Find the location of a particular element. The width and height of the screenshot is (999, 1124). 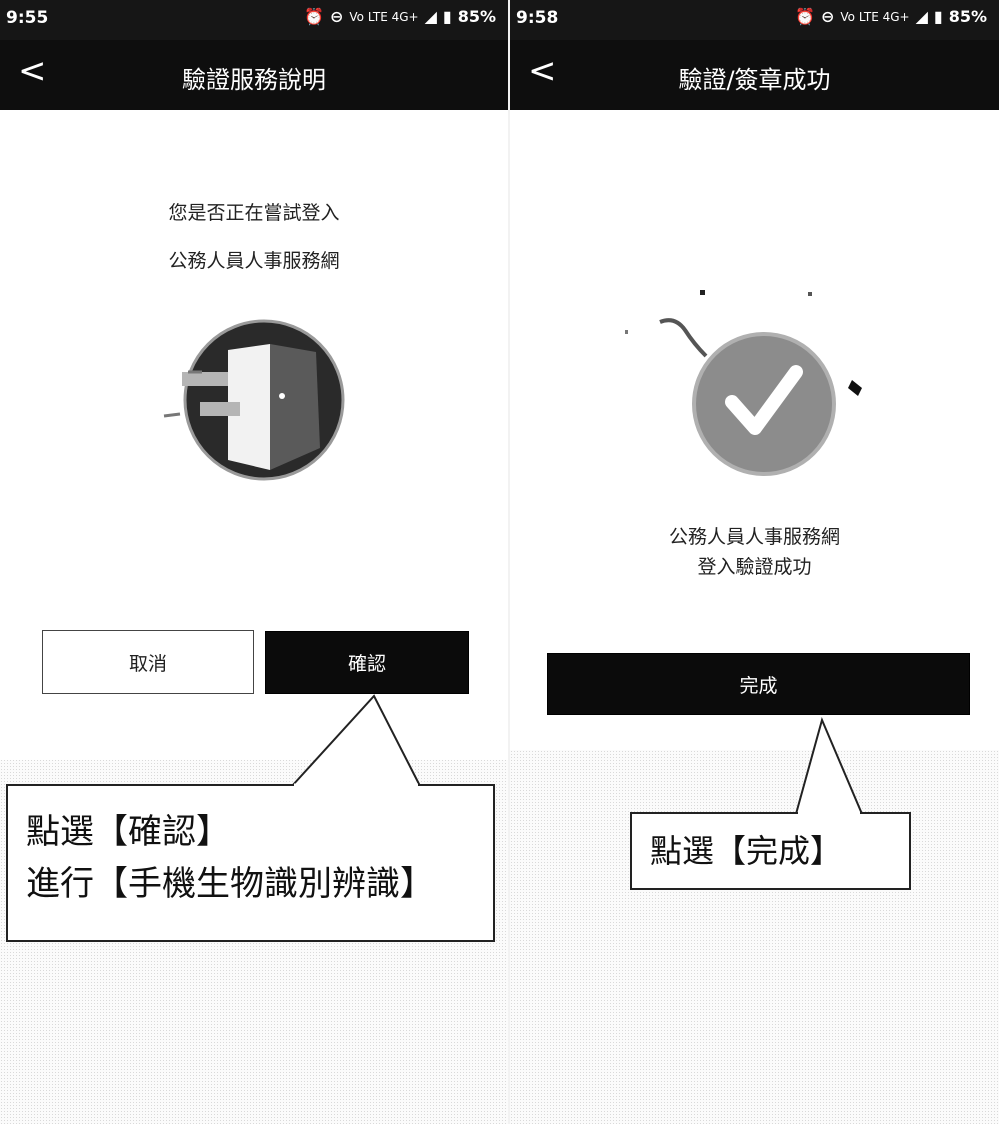

prompt-line-2: 公務人員人事服務網 is located at coordinates (254, 261).